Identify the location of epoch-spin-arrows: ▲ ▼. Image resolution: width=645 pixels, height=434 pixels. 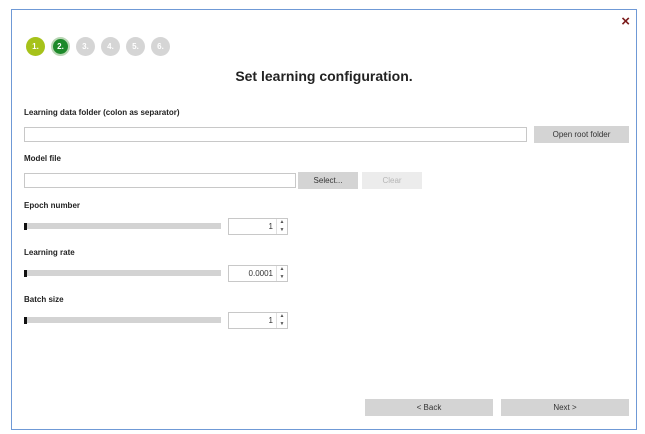
(281, 226).